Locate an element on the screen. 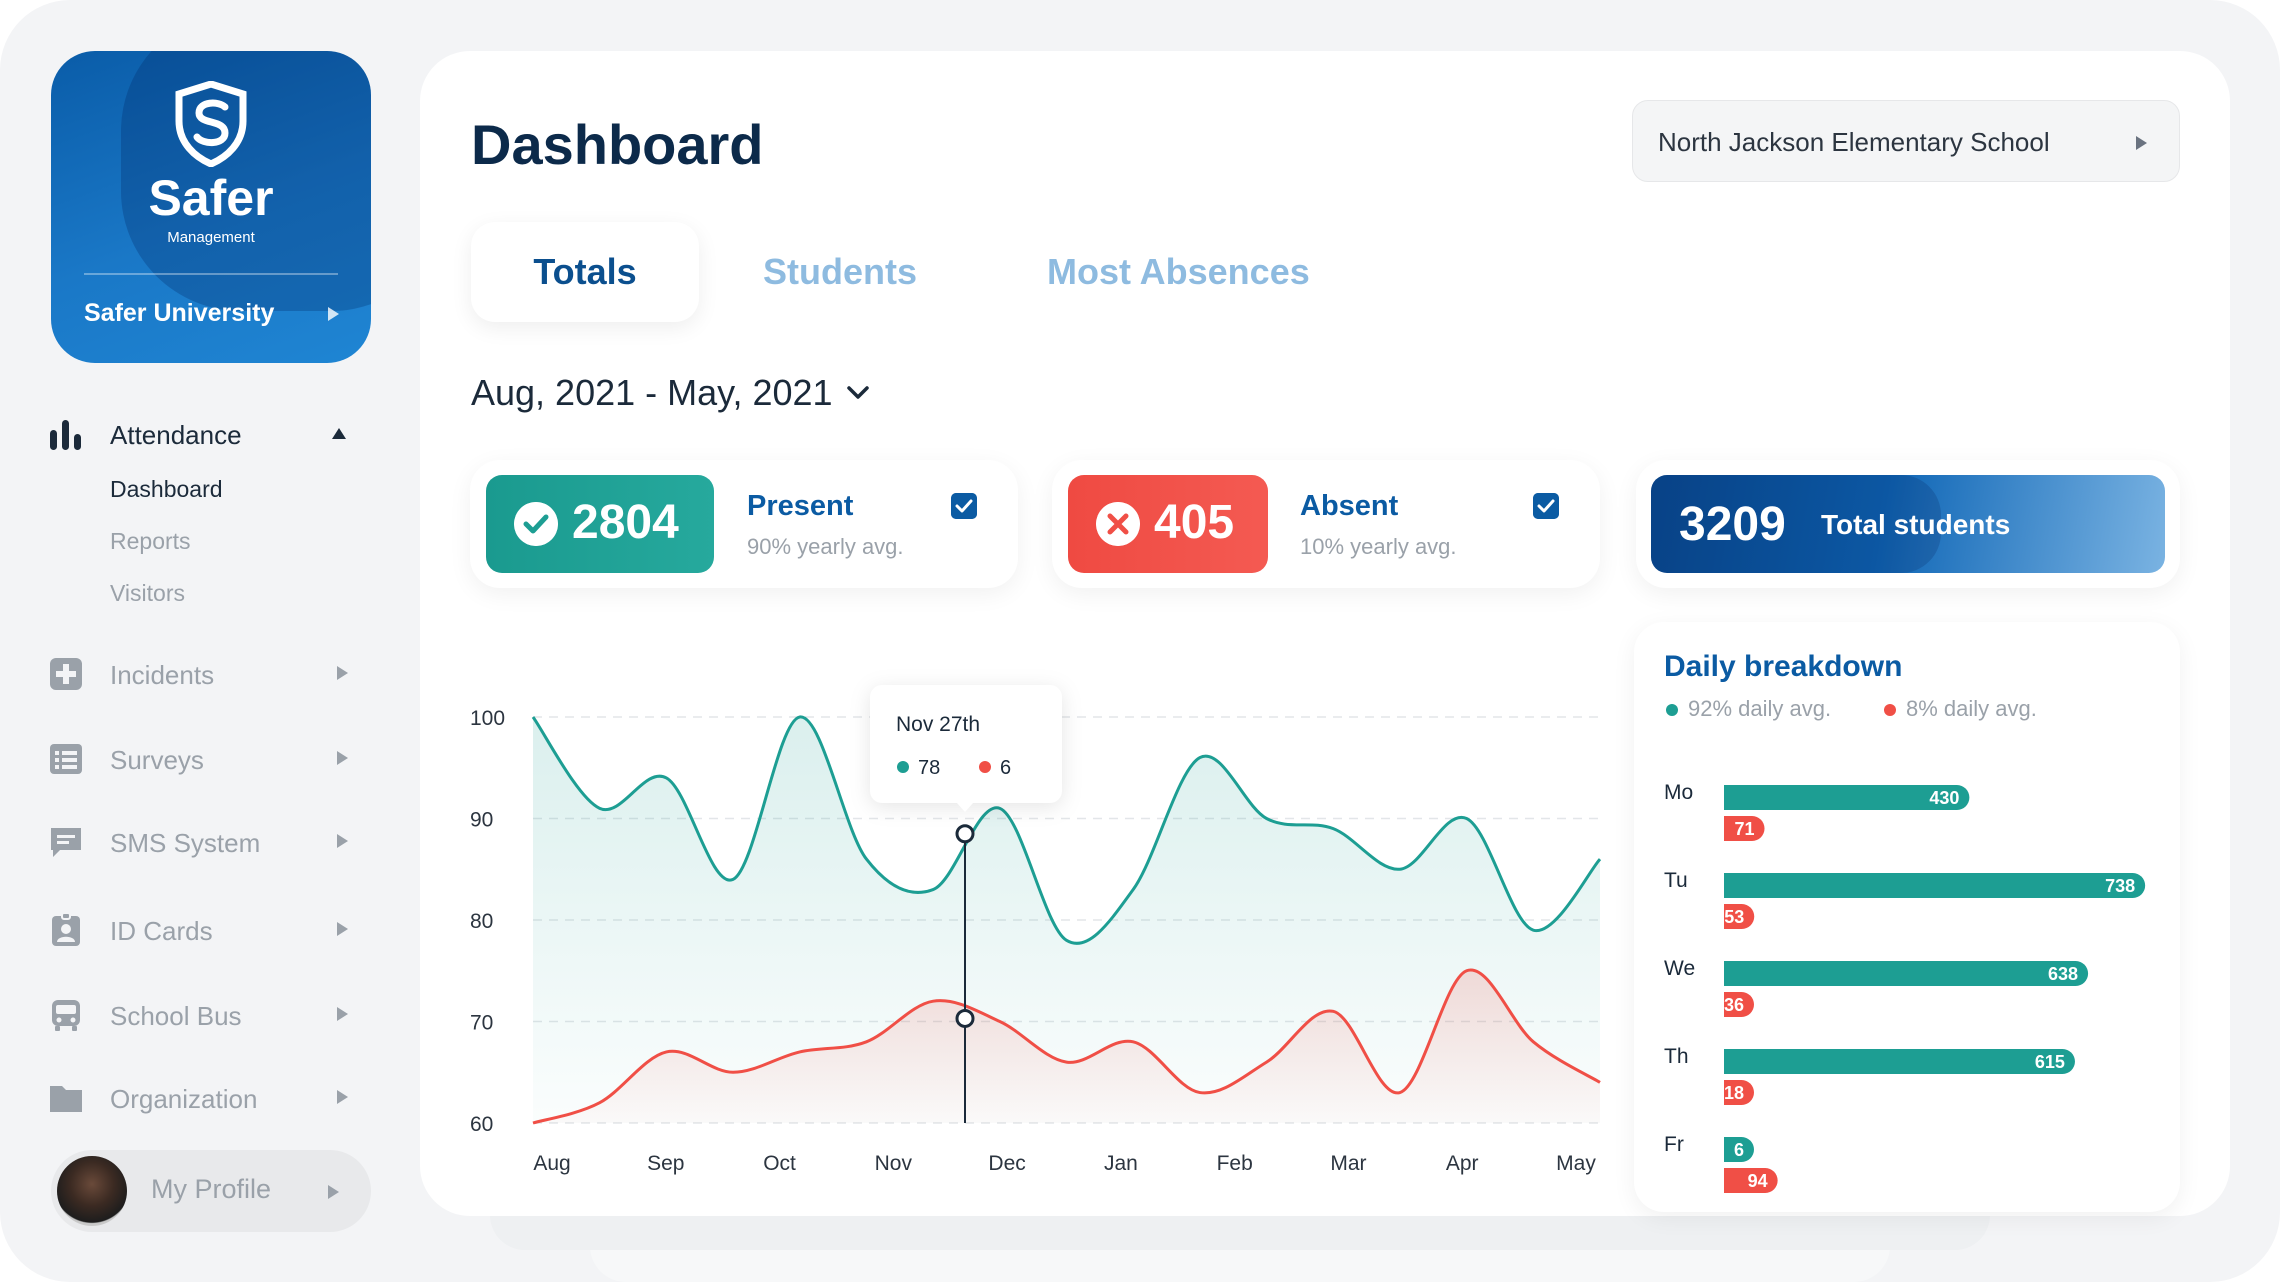  y-tick-label: 70 is located at coordinates (481, 1023).